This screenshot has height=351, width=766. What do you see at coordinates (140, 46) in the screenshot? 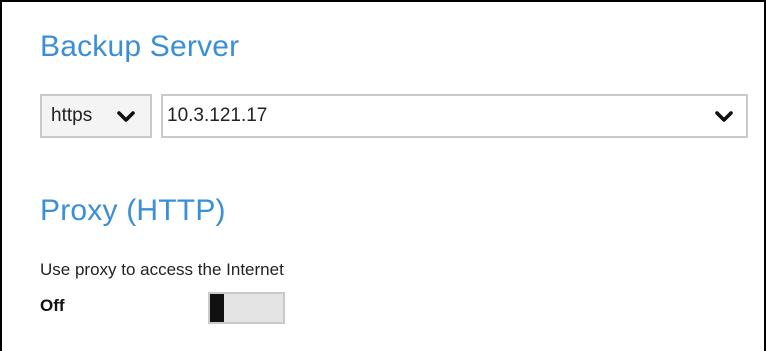
I see `backup-server-title: Backup Server` at bounding box center [140, 46].